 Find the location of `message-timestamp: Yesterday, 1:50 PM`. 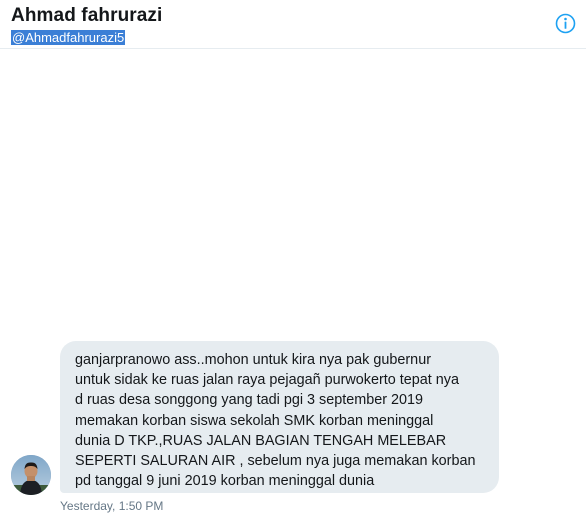

message-timestamp: Yesterday, 1:50 PM is located at coordinates (112, 506).